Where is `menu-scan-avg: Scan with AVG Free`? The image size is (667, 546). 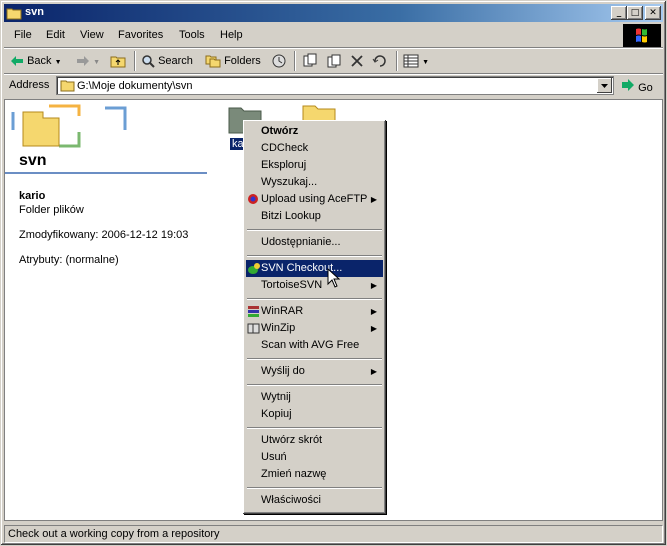
menu-scan-avg: Scan with AVG Free is located at coordinates (314, 345).